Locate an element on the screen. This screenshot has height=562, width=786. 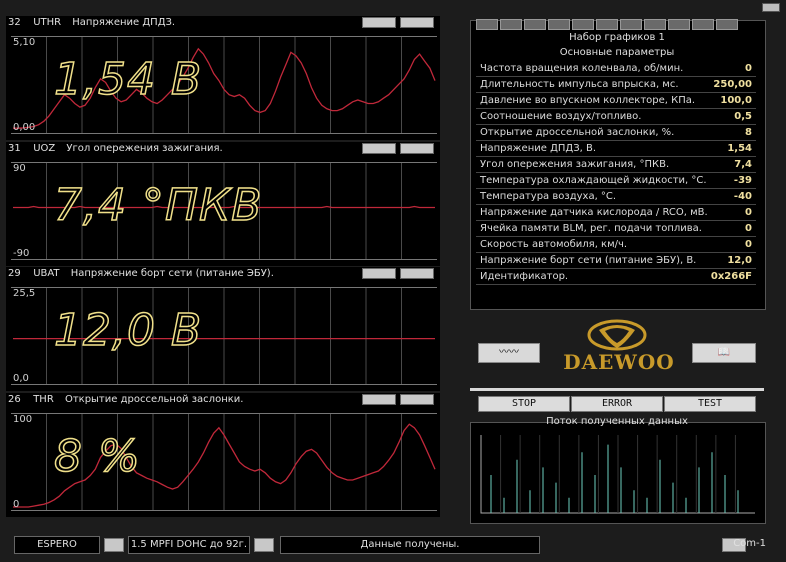
y-axis-max-label: 100 is located at coordinates (23, 419).